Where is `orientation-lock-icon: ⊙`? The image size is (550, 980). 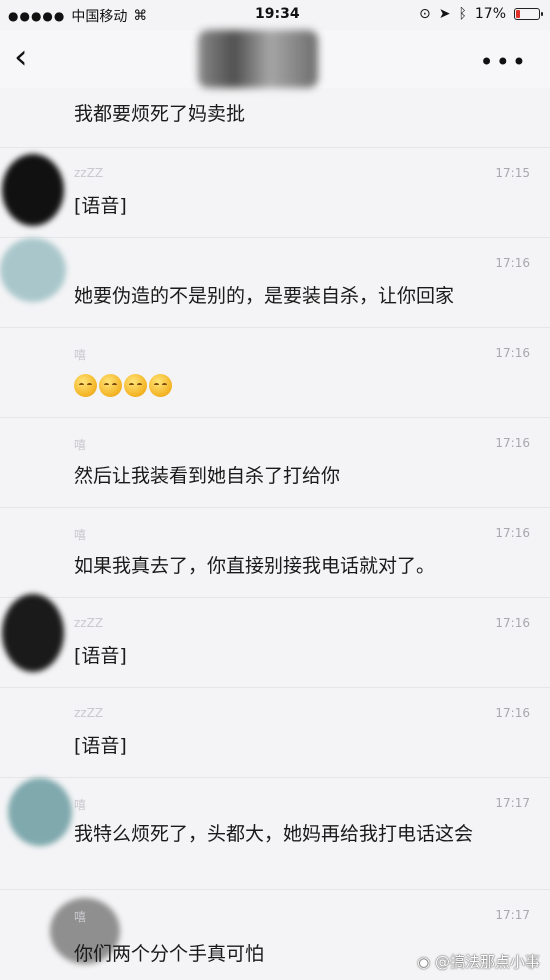
orientation-lock-icon: ⊙ is located at coordinates (425, 14).